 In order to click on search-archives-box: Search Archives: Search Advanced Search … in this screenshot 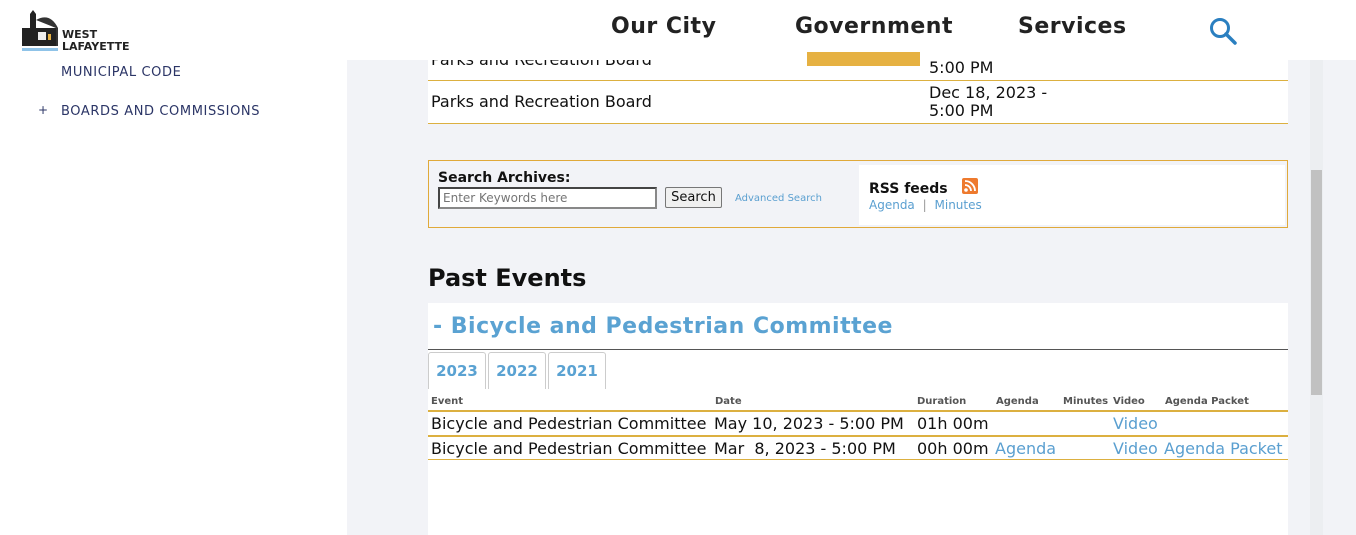, I will do `click(858, 194)`.